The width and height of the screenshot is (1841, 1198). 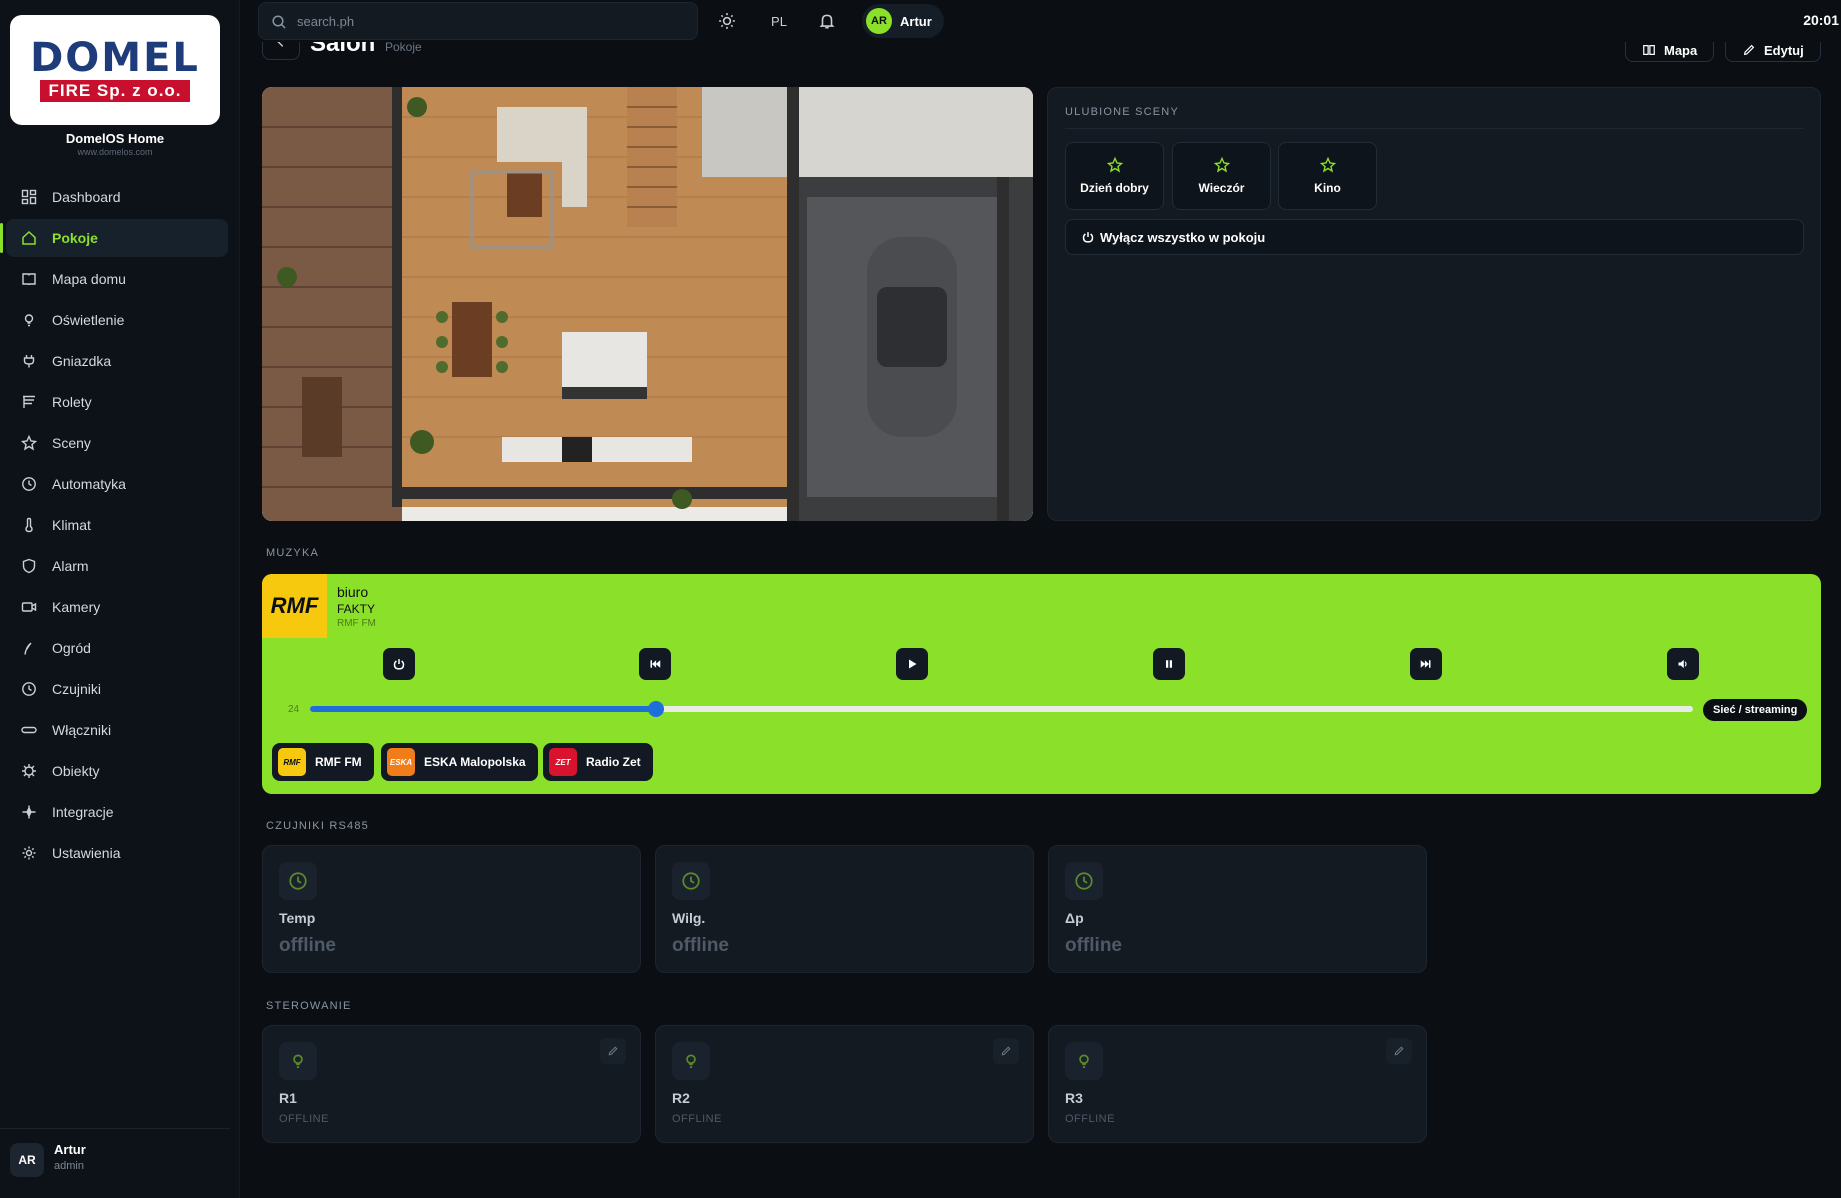 I want to click on scene-label: Kino, so click(x=1327, y=188).